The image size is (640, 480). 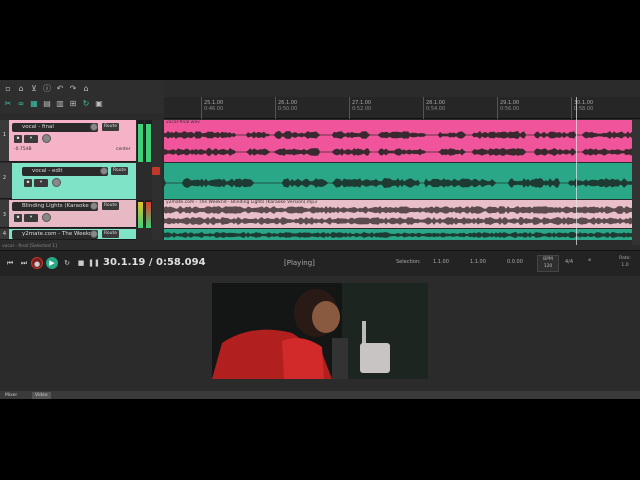 I want to click on bpm-display: BPM 120, so click(x=548, y=263).